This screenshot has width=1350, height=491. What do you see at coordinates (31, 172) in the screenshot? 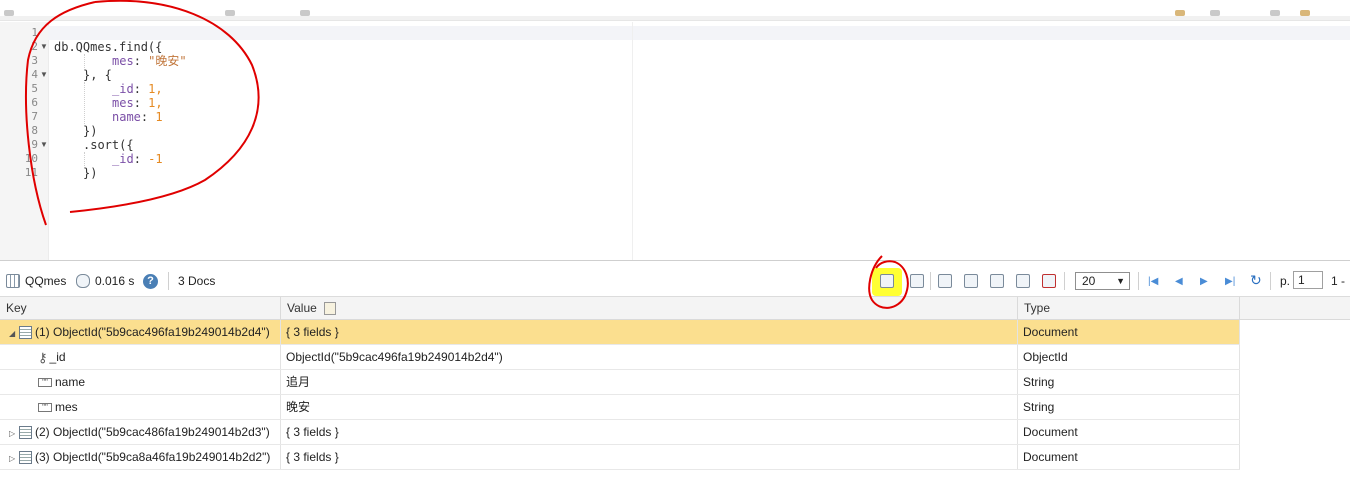
I see `line-number: 11` at bounding box center [31, 172].